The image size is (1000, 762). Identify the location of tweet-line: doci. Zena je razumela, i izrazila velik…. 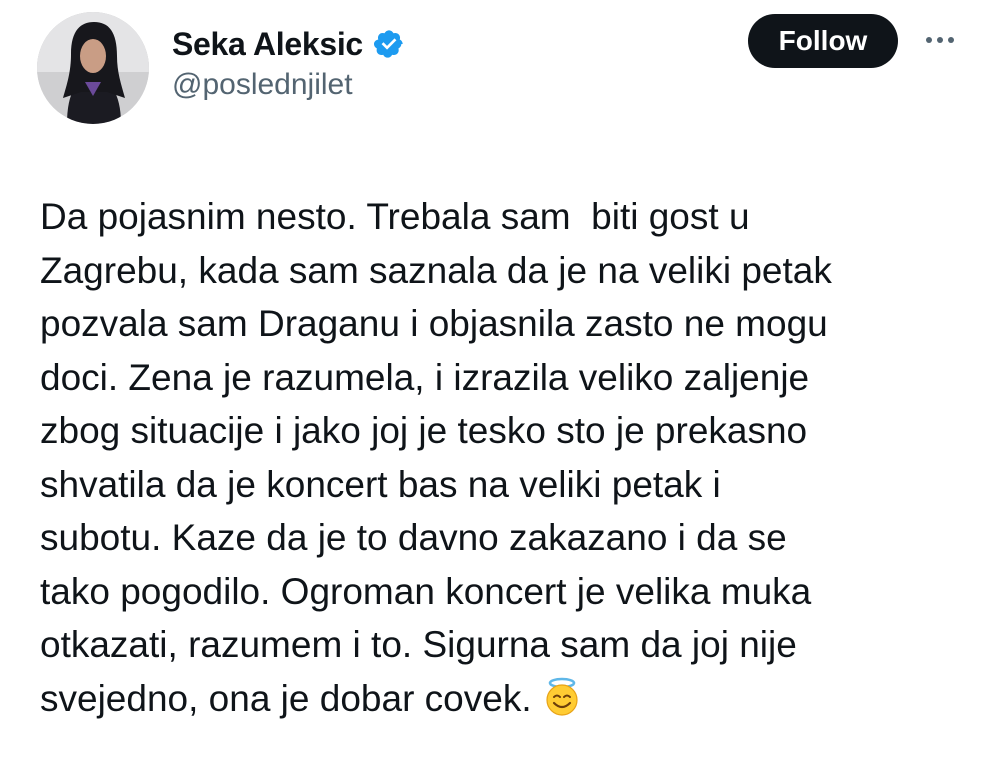
(425, 377).